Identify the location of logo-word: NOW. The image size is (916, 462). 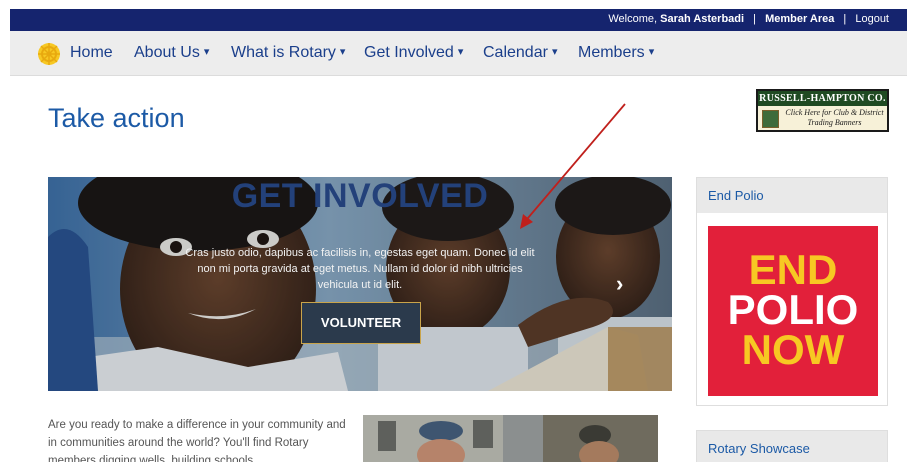
(793, 349).